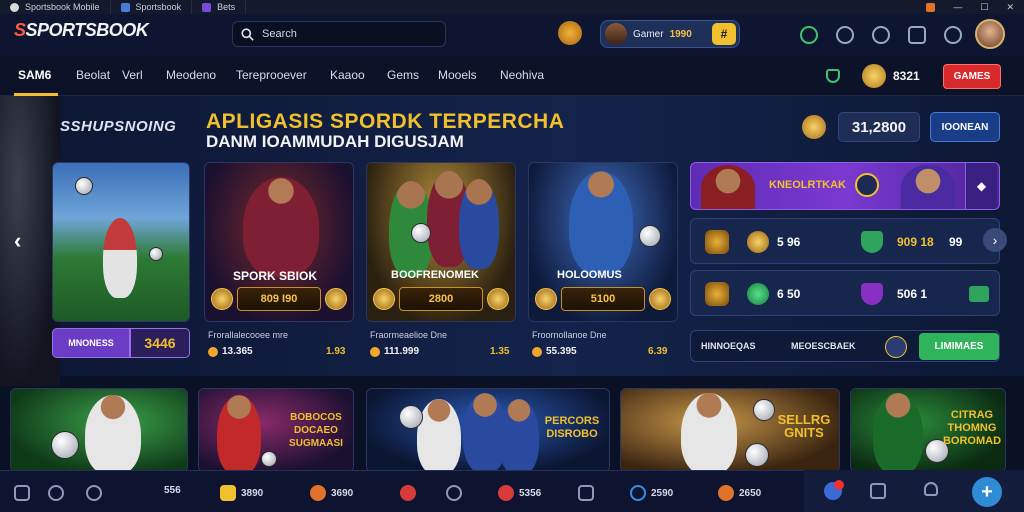 This screenshot has width=1024, height=512. What do you see at coordinates (728, 346) in the screenshot?
I see `promo-footer-label: HINNOEQAS` at bounding box center [728, 346].